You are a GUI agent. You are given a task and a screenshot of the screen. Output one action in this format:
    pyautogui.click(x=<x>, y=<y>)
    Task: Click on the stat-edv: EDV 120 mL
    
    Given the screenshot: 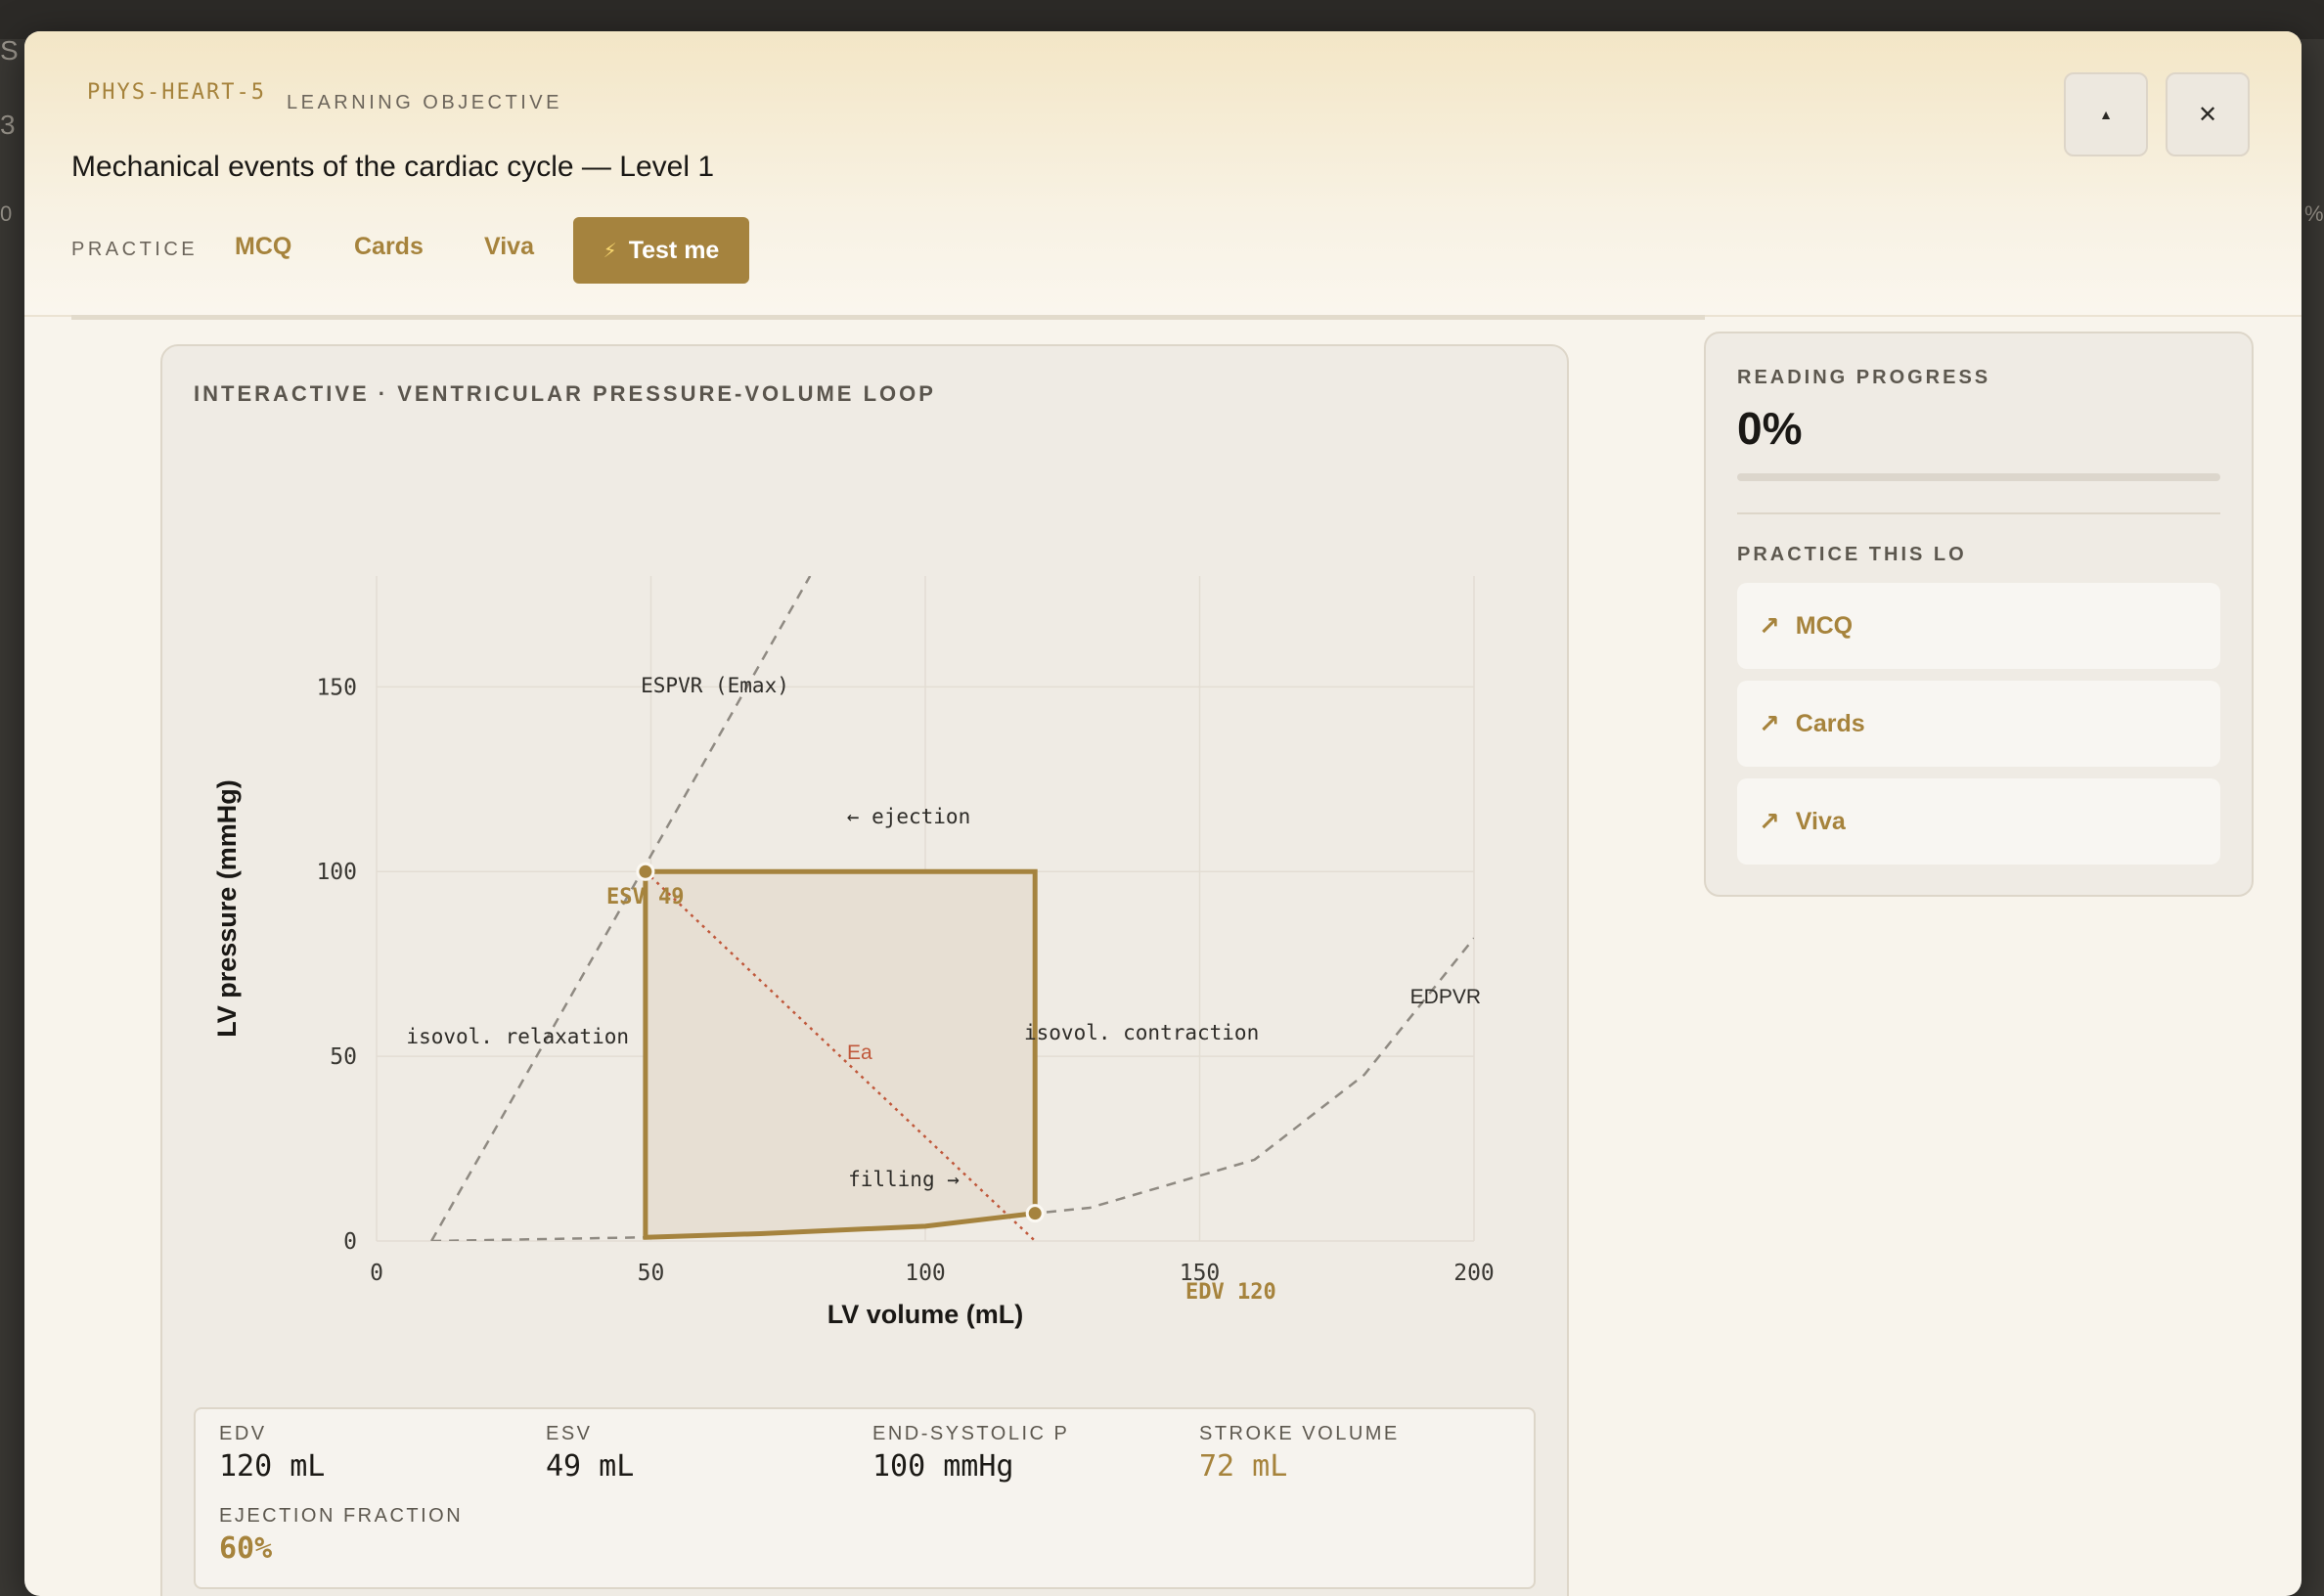 What is the action you would take?
    pyautogui.click(x=272, y=1453)
    